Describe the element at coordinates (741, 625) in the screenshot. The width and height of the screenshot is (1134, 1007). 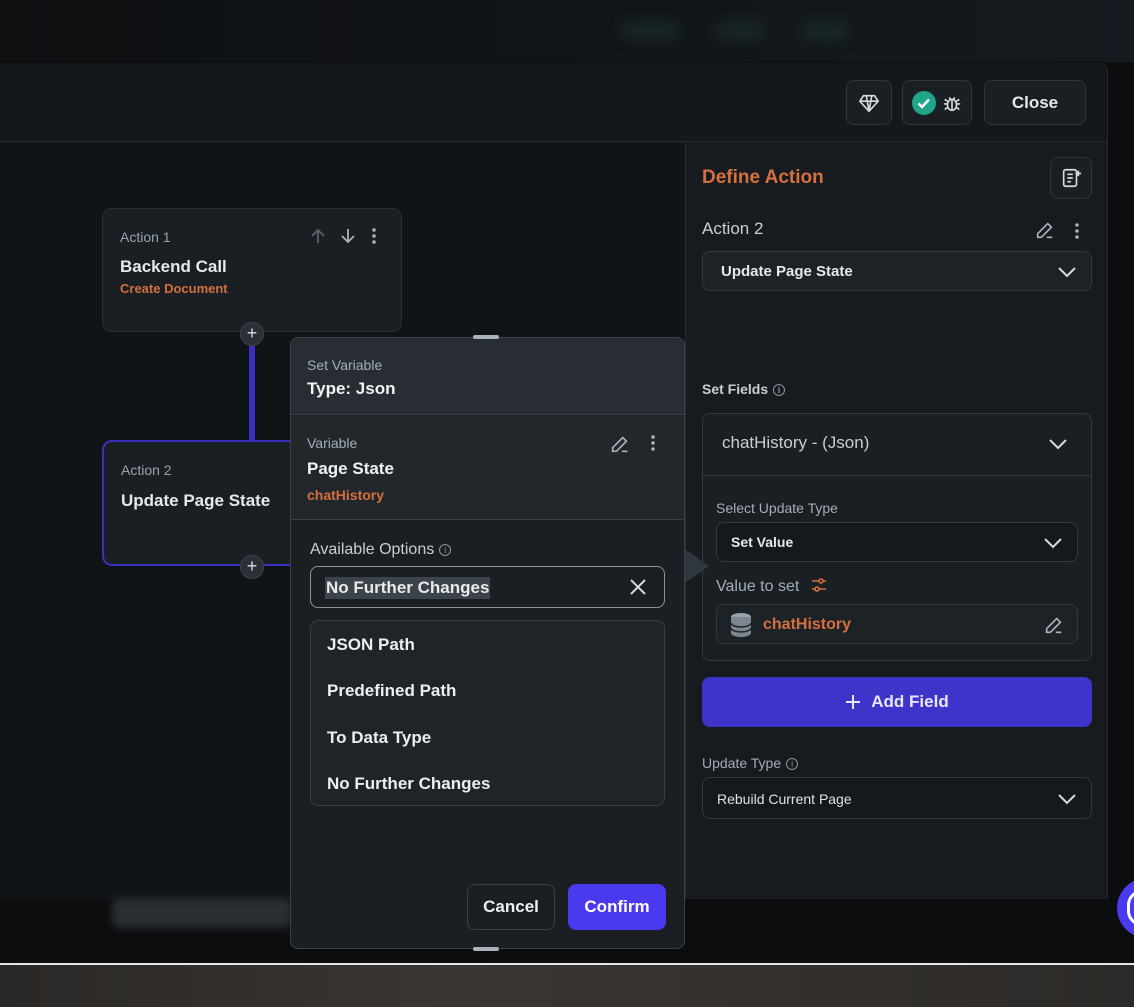
I see `database-icon` at that location.